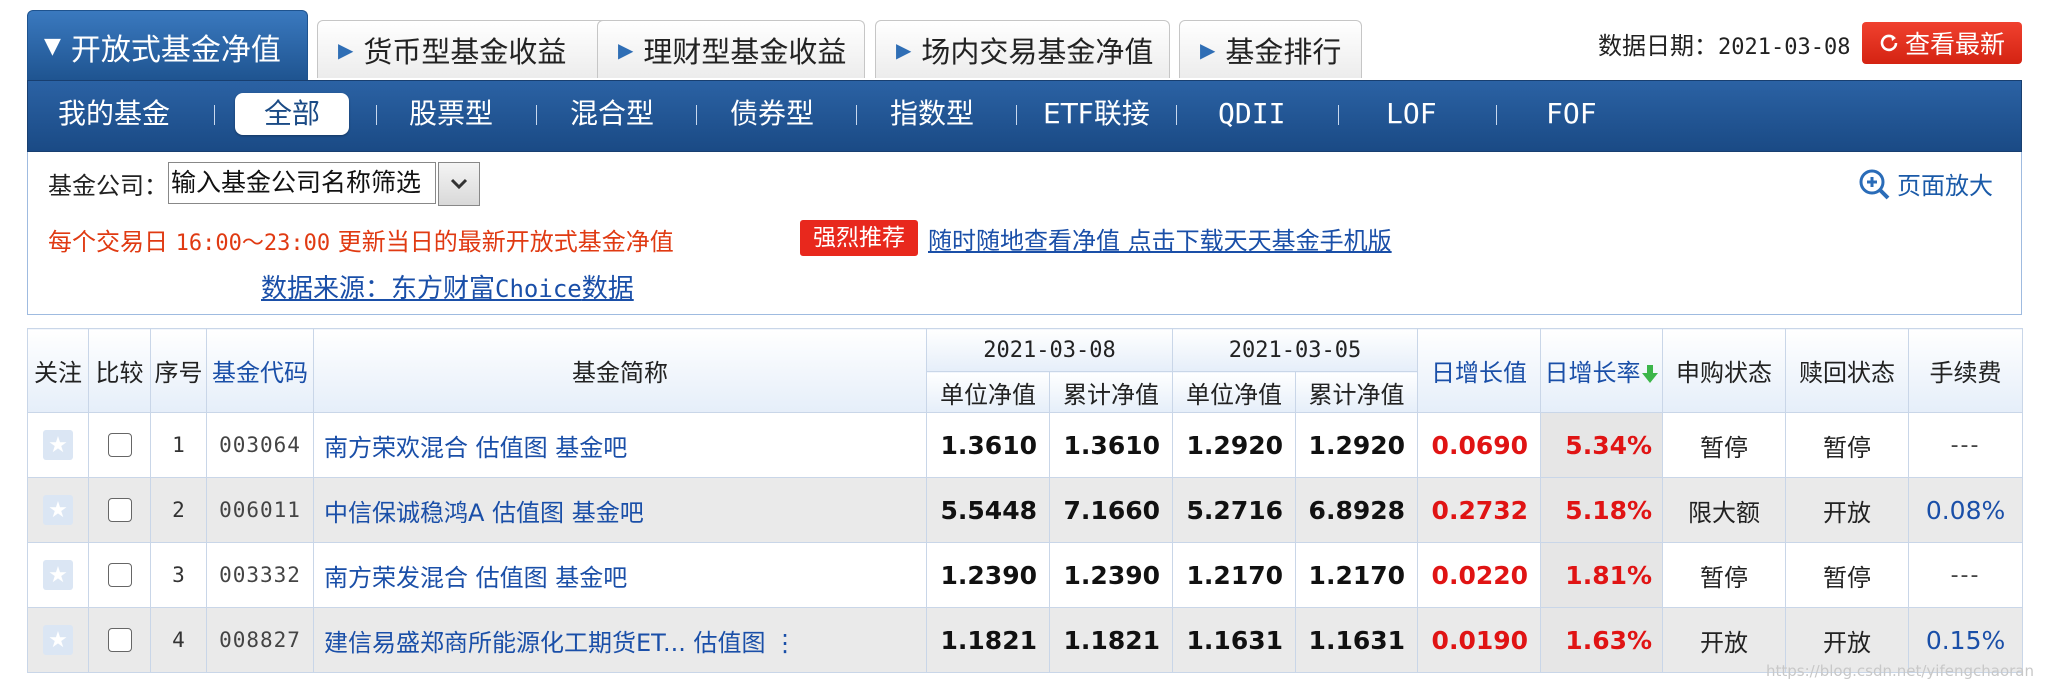 This screenshot has height=686, width=2052. Describe the element at coordinates (1022, 49) in the screenshot. I see `tab-exchange-fund: ▶ 场内交易基金净值` at that location.